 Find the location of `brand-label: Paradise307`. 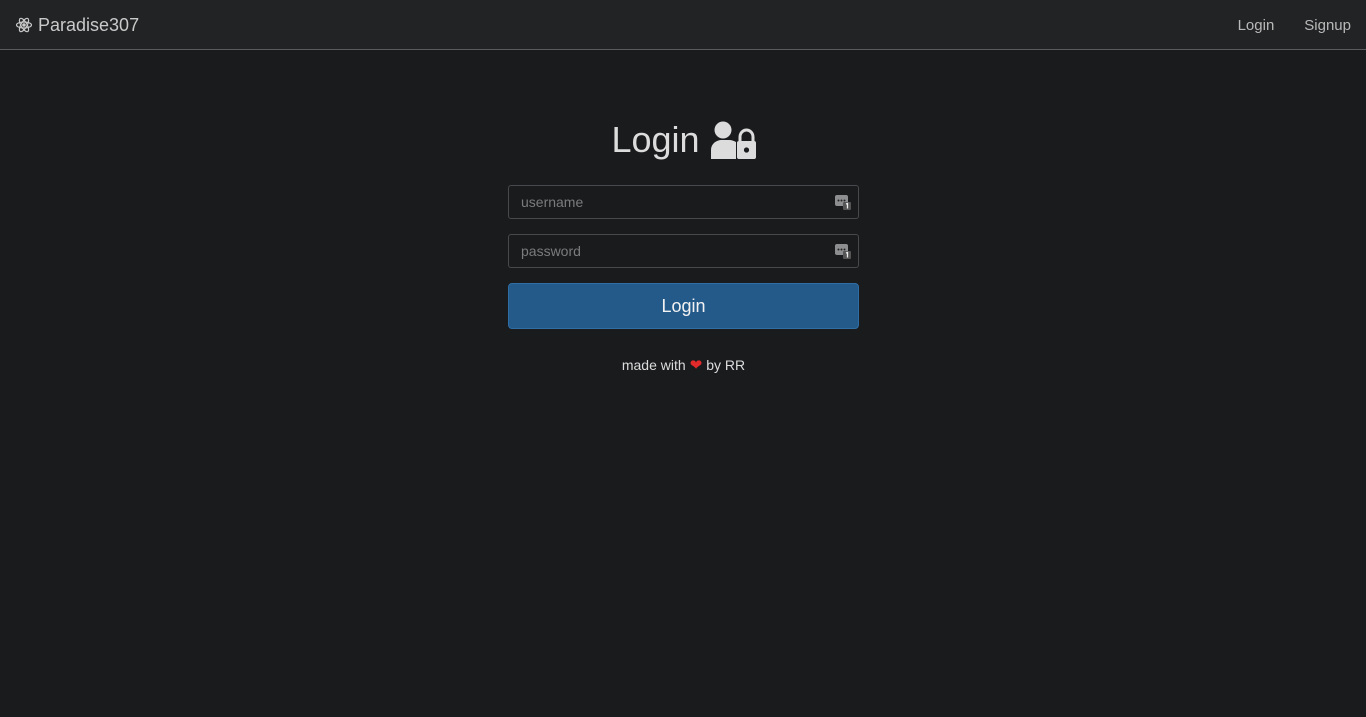

brand-label: Paradise307 is located at coordinates (89, 24).